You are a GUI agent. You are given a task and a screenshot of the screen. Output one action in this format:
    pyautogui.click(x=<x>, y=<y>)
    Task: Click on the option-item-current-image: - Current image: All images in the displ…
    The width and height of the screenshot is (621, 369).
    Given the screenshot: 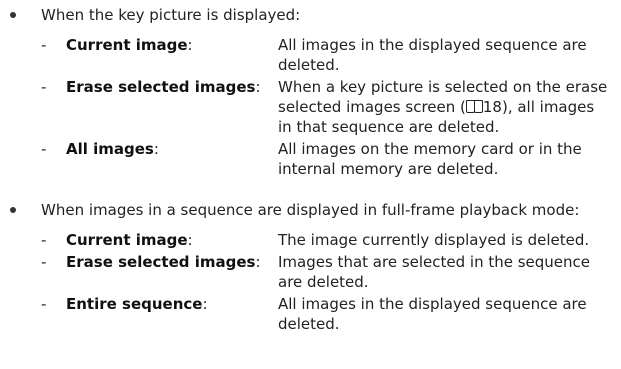 What is the action you would take?
    pyautogui.click(x=310, y=55)
    